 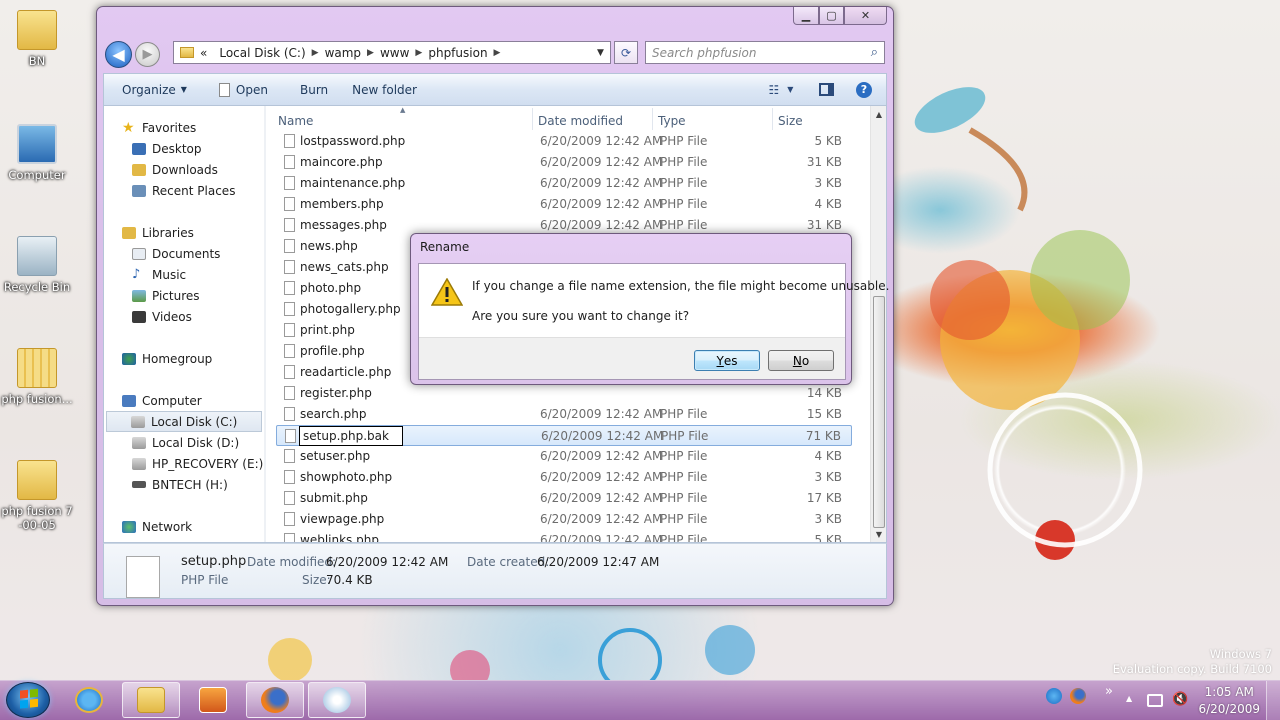 I want to click on volume-muted-icon: 🔇, so click(x=1180, y=699).